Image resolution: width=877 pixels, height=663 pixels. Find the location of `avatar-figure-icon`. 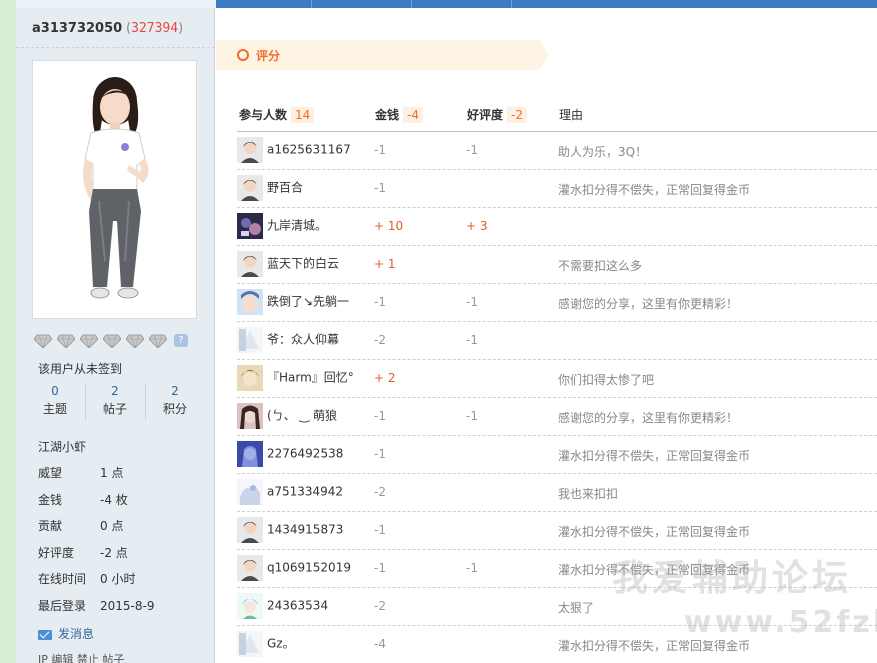

avatar-figure-icon is located at coordinates (116, 188).